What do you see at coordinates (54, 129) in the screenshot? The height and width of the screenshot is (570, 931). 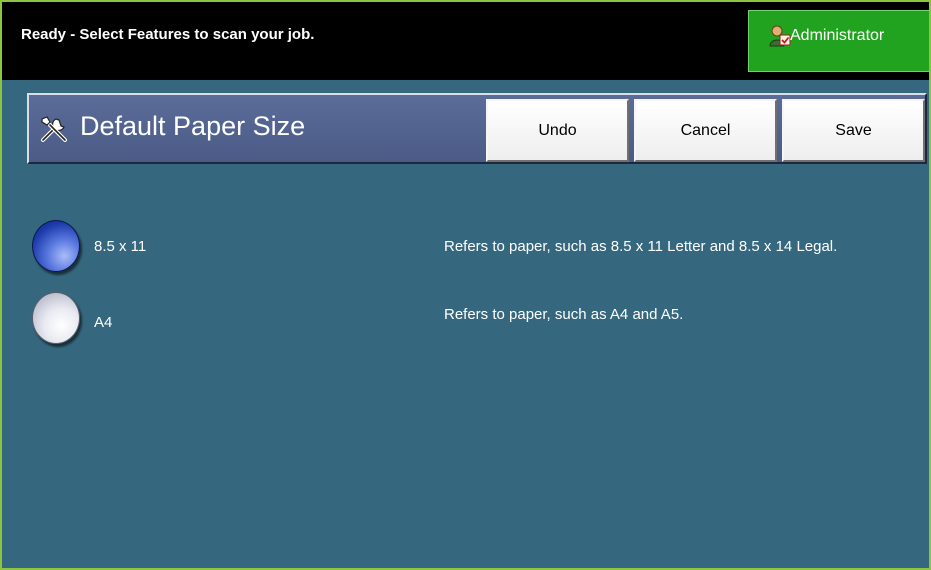 I see `tools-icon` at bounding box center [54, 129].